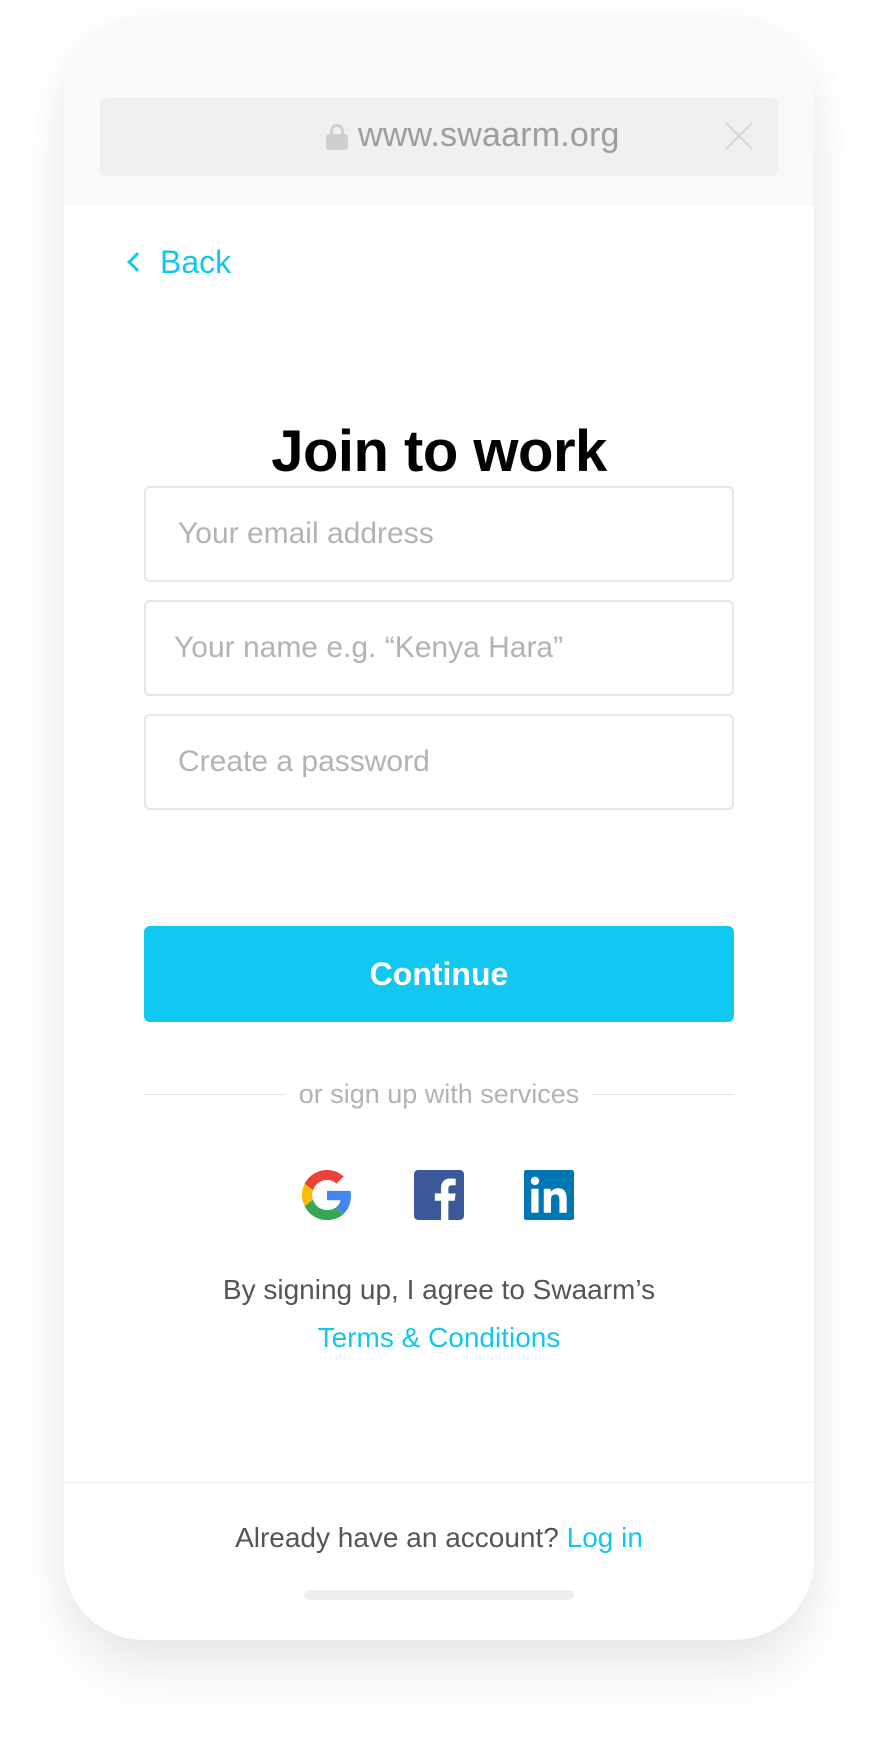 The width and height of the screenshot is (878, 1752). I want to click on services-divider: or sign up with services, so click(439, 1094).